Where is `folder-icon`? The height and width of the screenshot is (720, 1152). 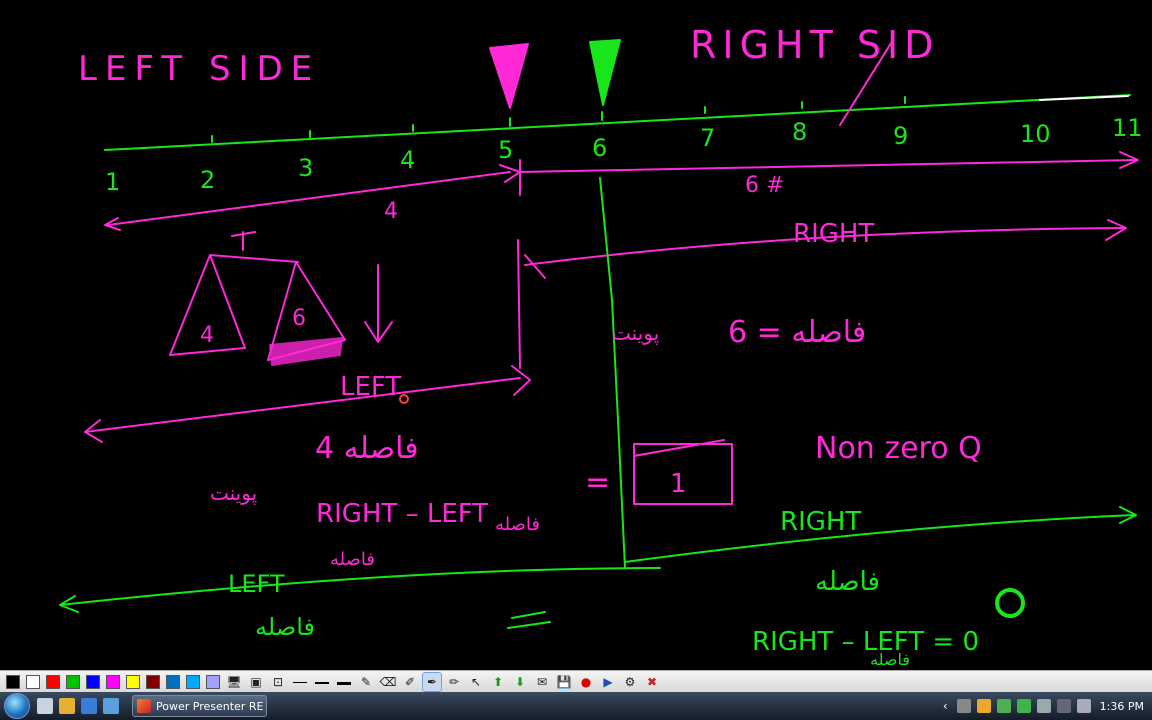 folder-icon is located at coordinates (67, 706).